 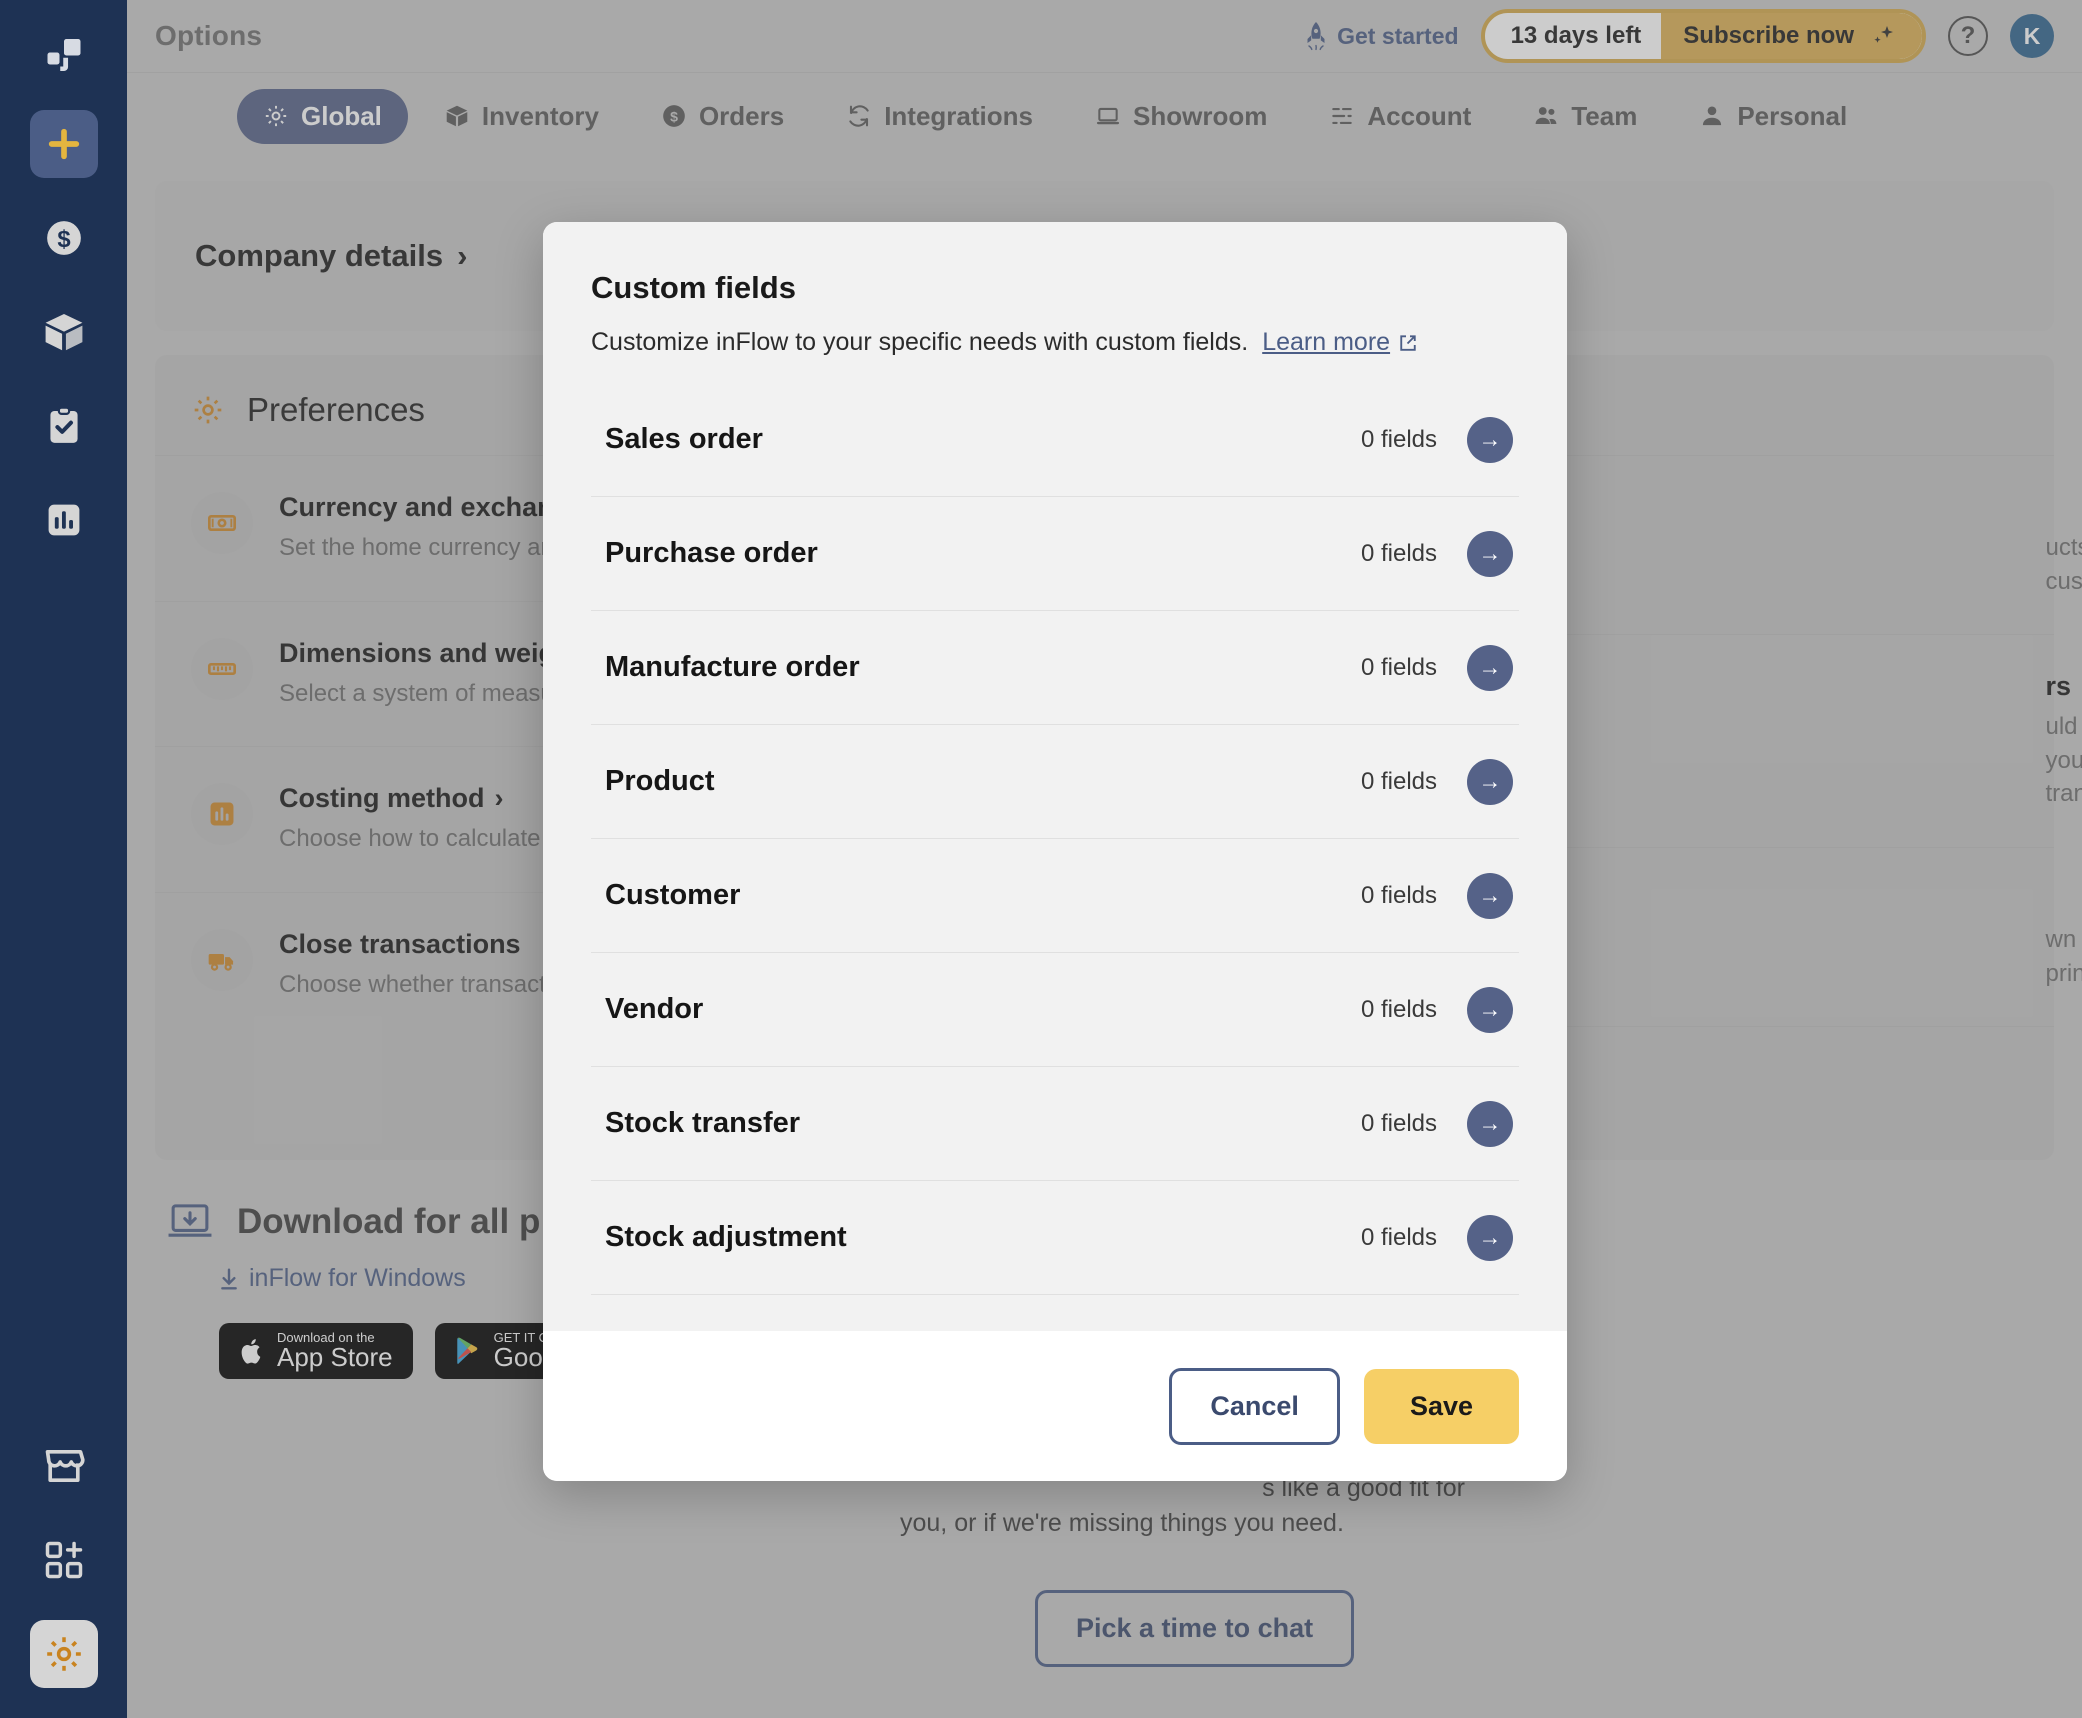 I want to click on rail-sales-button: $, so click(x=64, y=238).